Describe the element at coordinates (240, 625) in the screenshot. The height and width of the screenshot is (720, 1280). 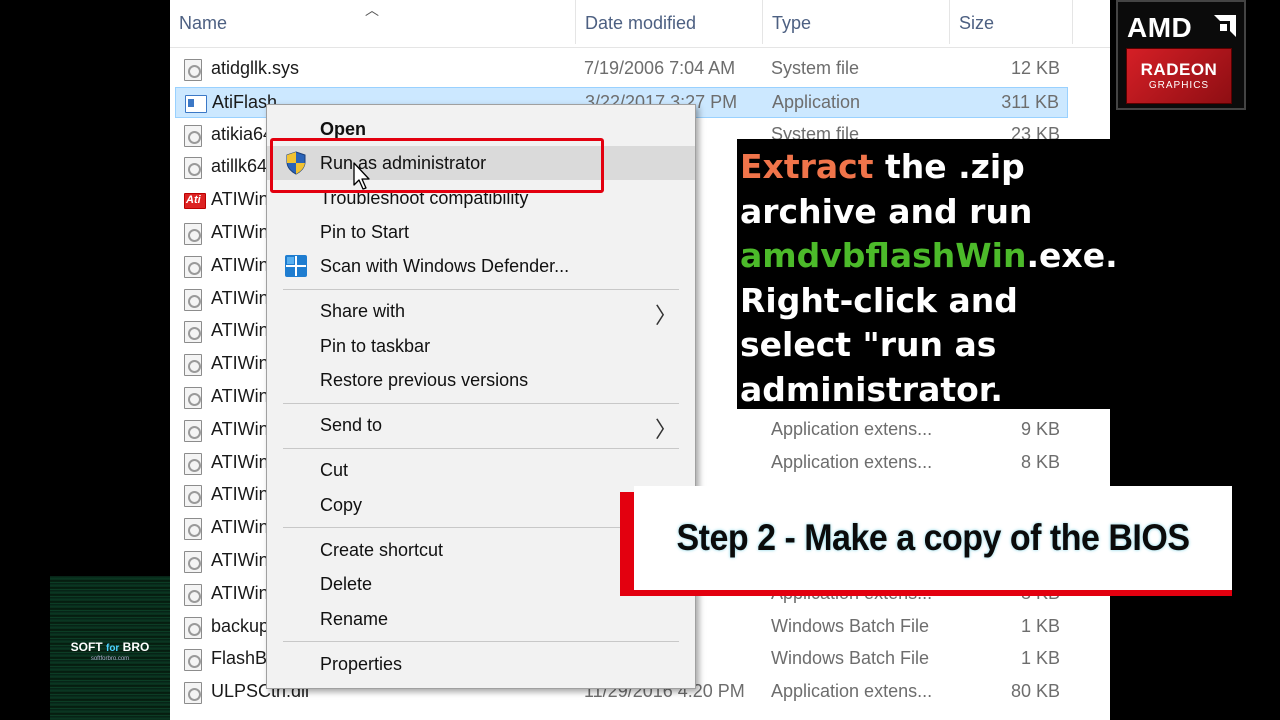
I see `file-name: backup` at that location.